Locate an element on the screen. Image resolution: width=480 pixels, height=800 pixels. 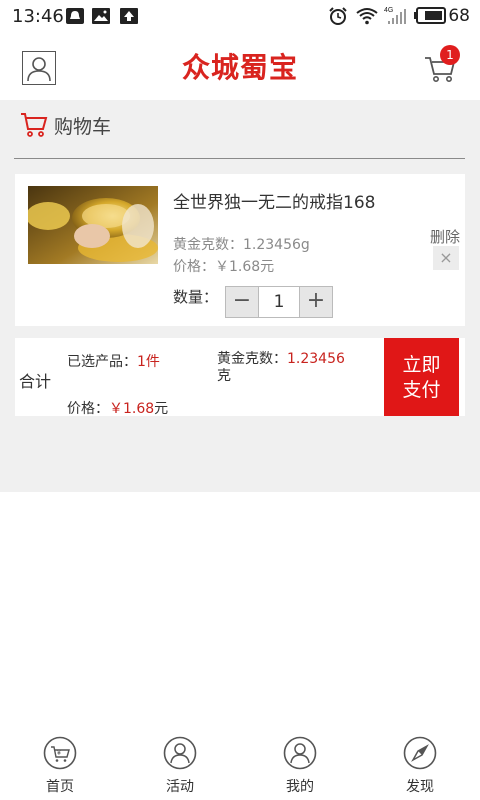
nav-label-home: 首页 is located at coordinates (60, 787).